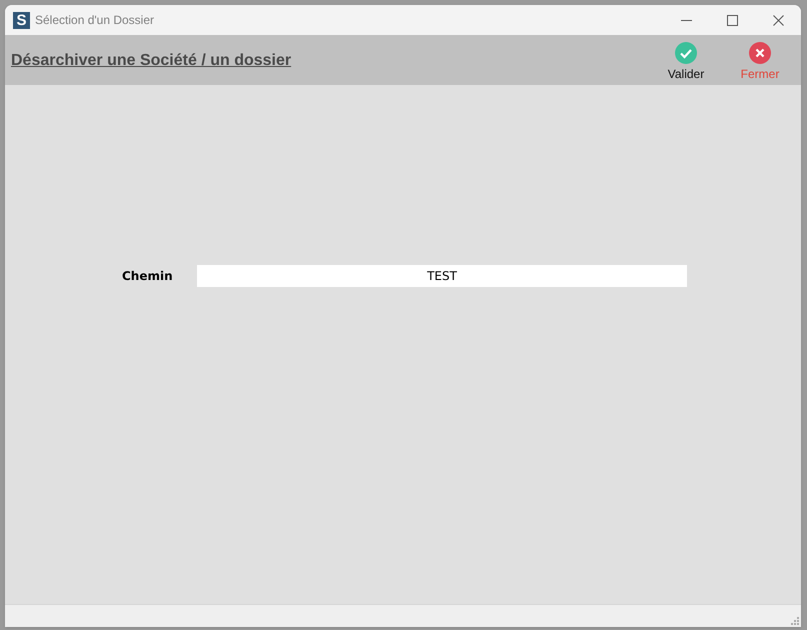 This screenshot has width=807, height=630. Describe the element at coordinates (732, 20) in the screenshot. I see `maximize-icon` at that location.